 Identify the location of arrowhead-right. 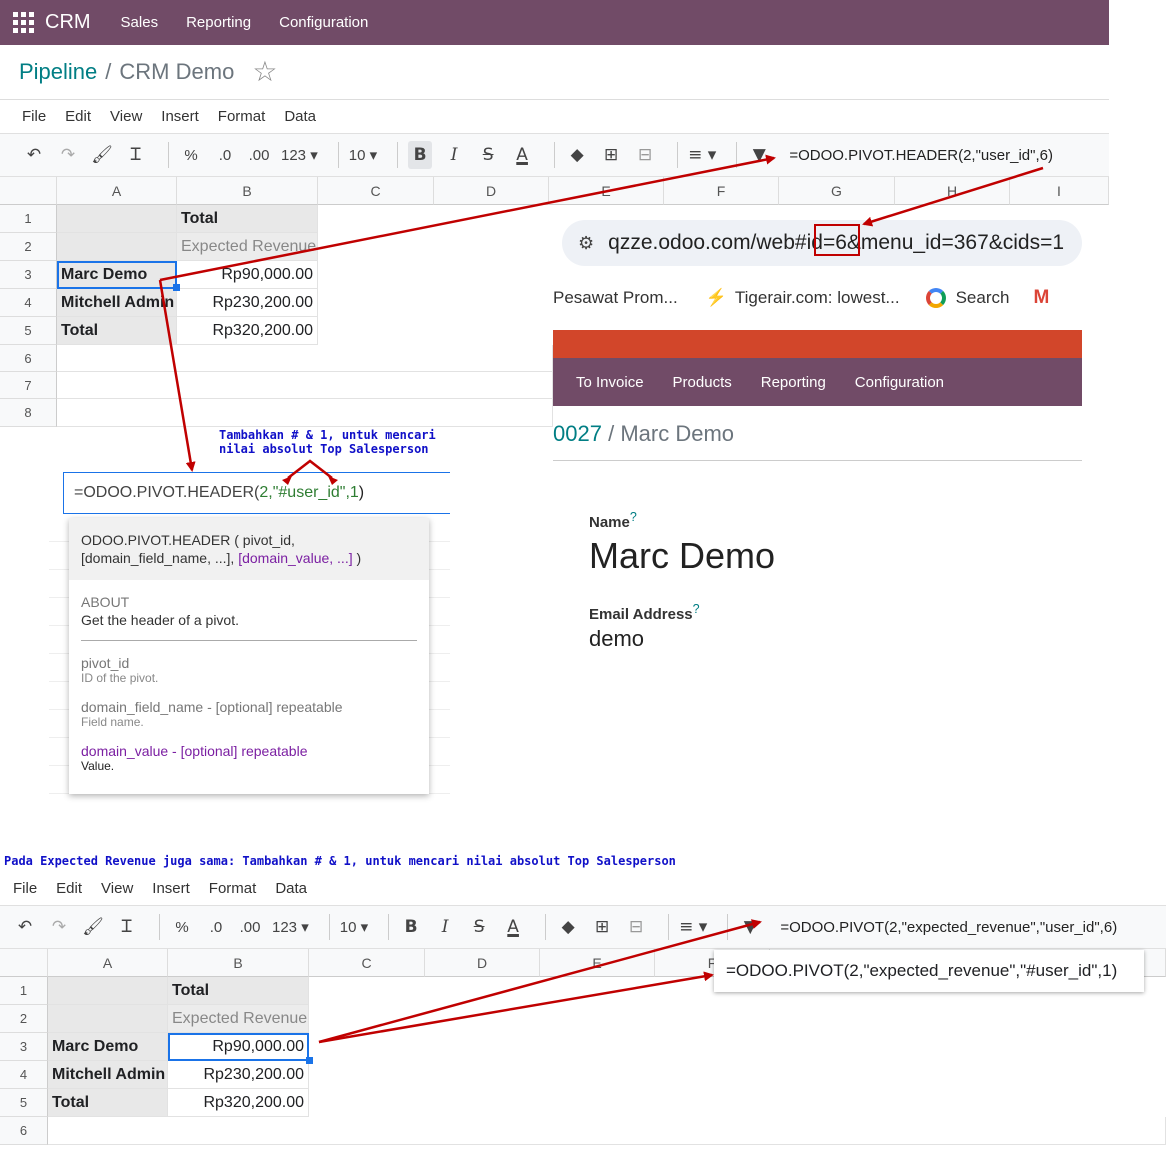
(333, 480).